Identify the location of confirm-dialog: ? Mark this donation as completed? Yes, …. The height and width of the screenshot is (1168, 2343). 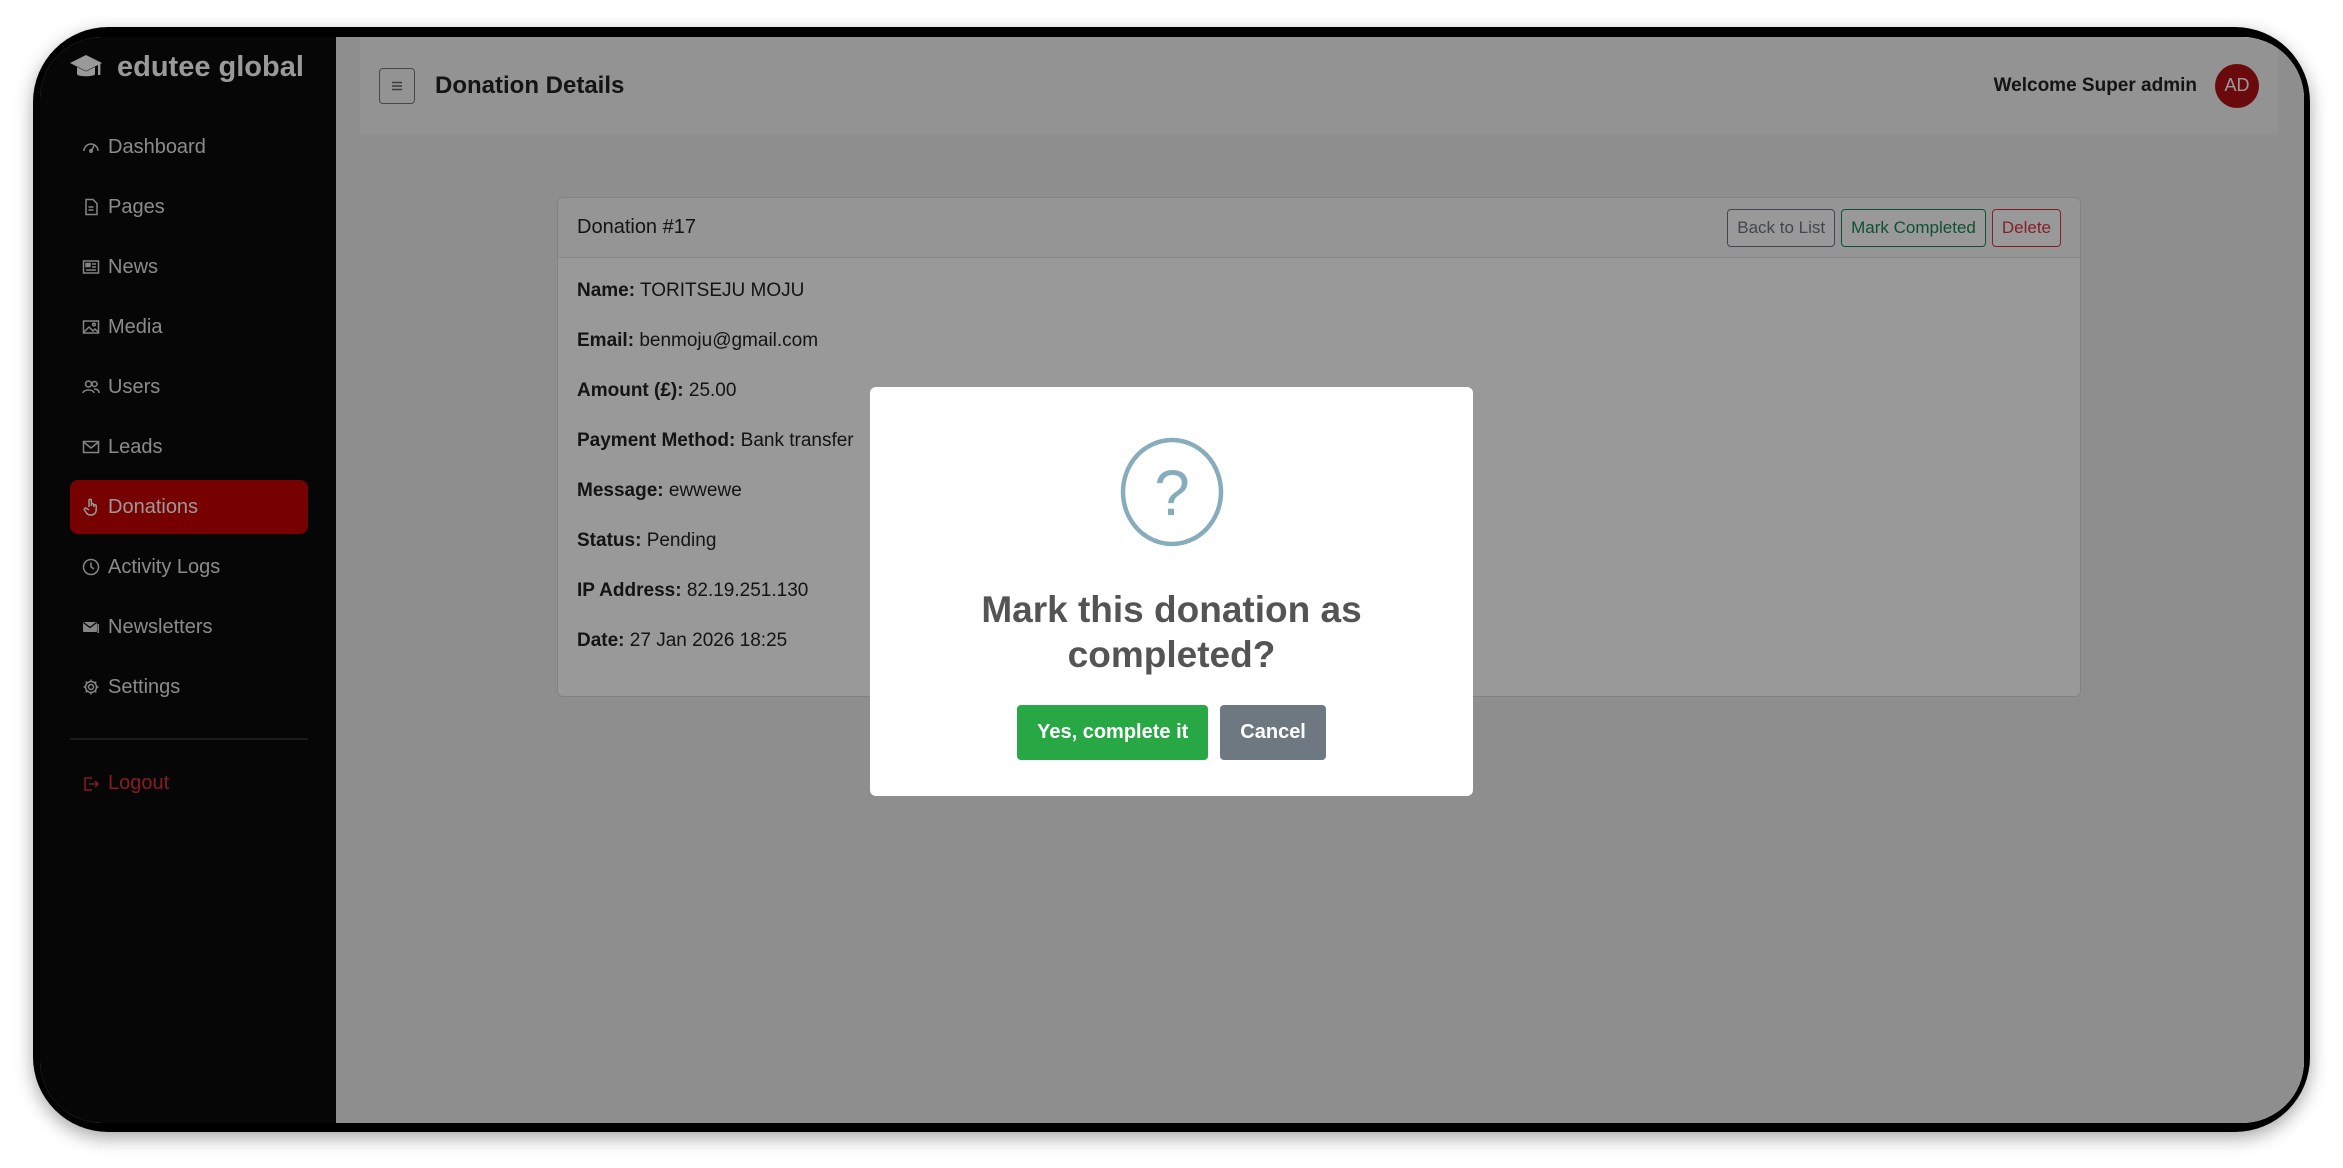
(1171, 591).